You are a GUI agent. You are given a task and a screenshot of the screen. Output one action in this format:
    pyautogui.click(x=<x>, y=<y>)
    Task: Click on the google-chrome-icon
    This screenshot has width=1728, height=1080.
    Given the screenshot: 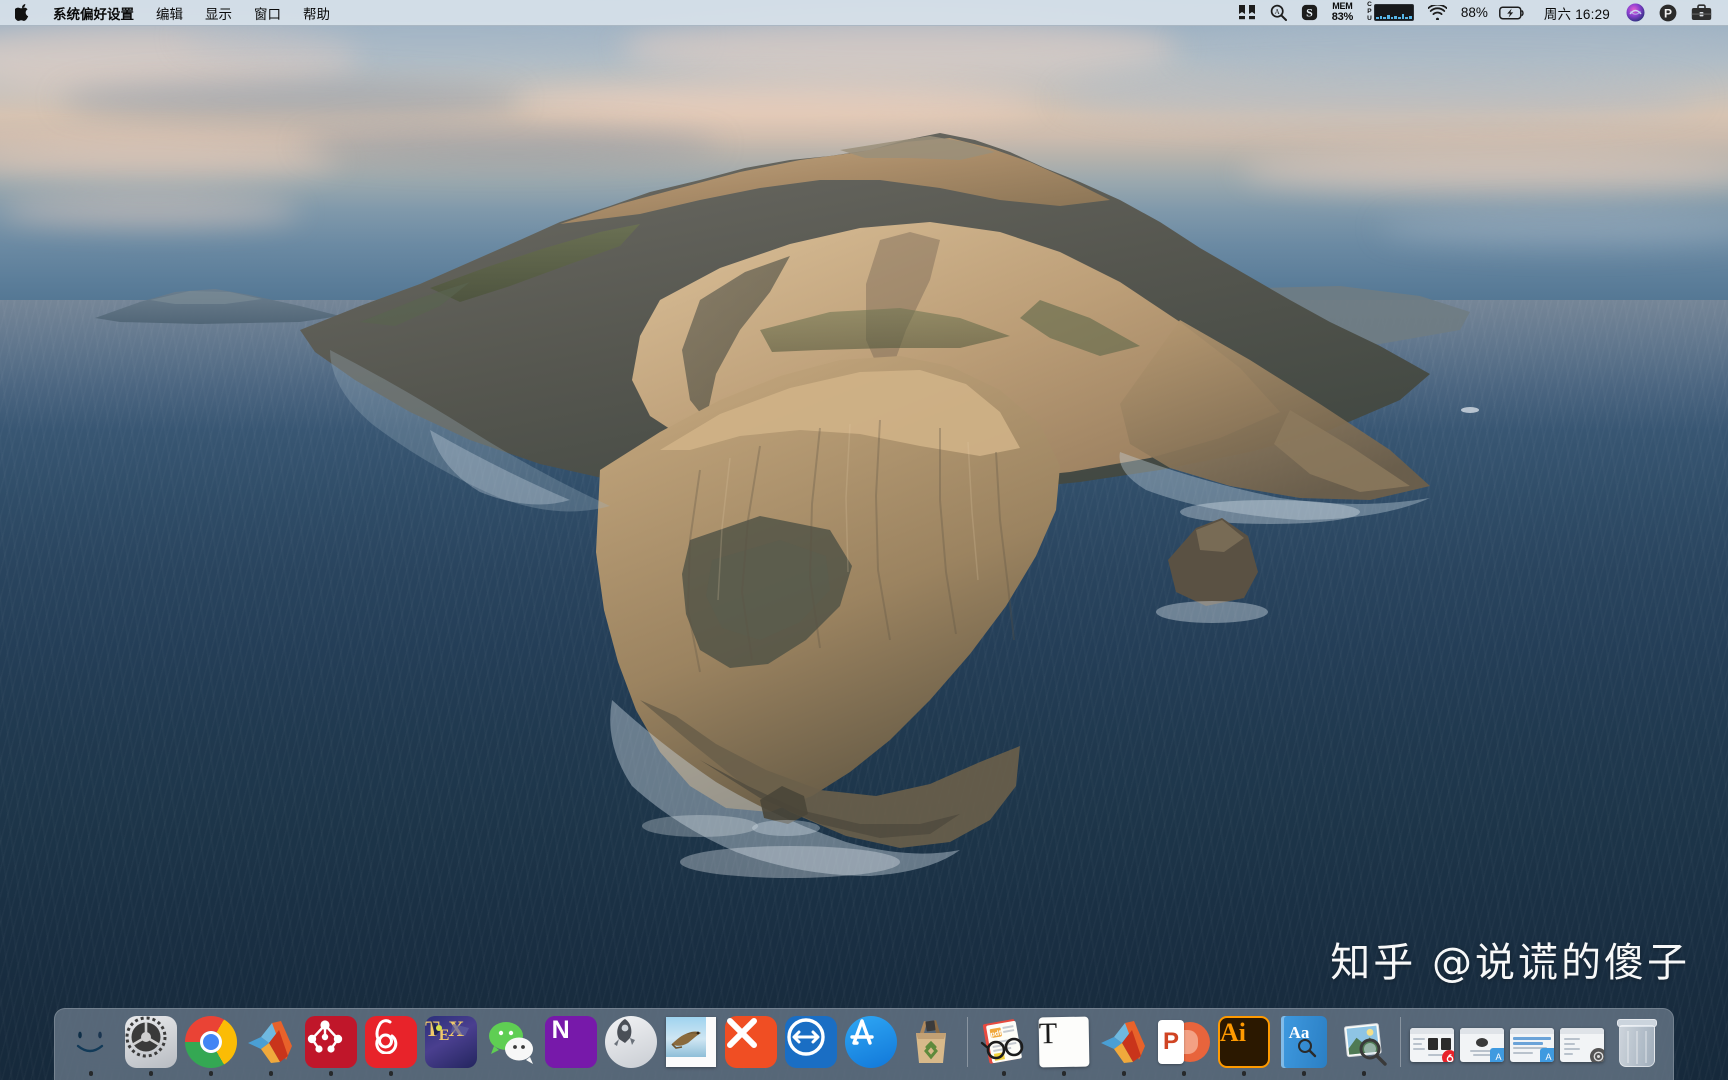 What is the action you would take?
    pyautogui.click(x=211, y=1041)
    